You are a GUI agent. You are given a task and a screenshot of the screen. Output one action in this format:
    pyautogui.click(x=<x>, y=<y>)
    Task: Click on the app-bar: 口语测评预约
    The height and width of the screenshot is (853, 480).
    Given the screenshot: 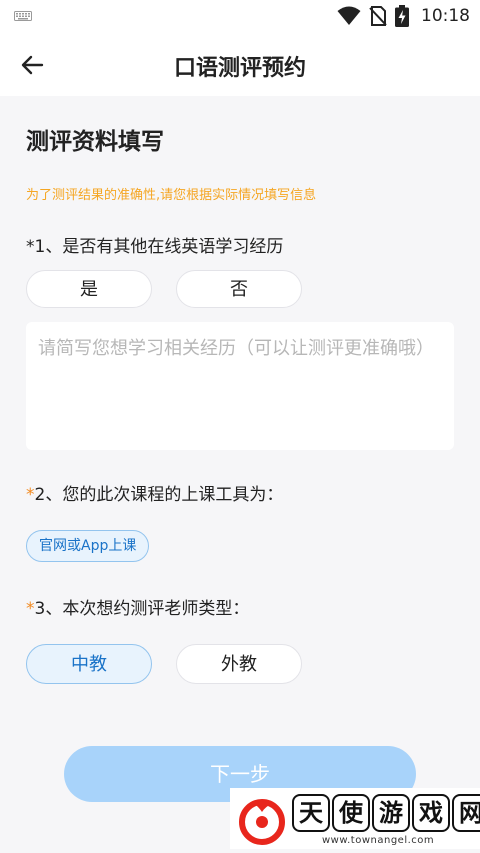 What is the action you would take?
    pyautogui.click(x=240, y=64)
    